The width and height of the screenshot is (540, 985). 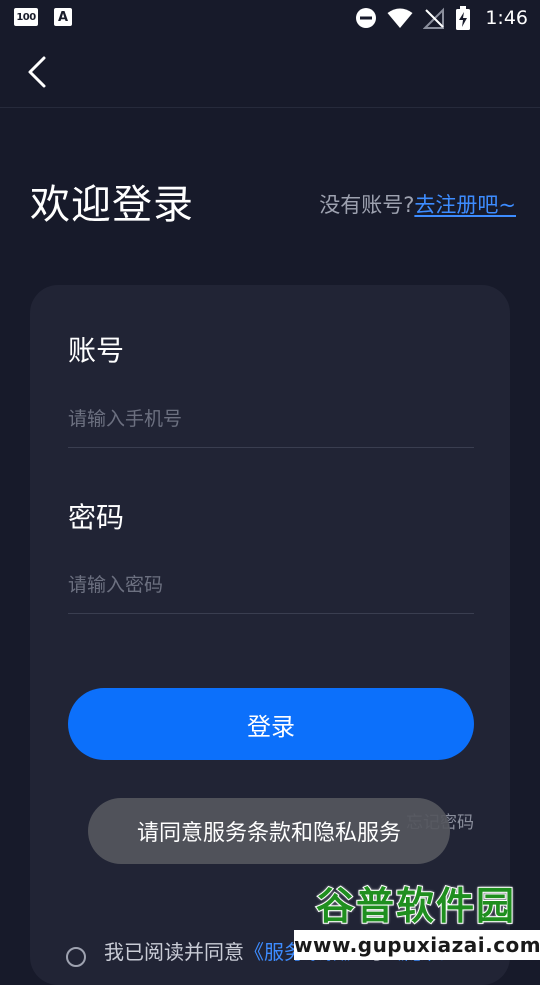 What do you see at coordinates (271, 588) in the screenshot?
I see `password-input` at bounding box center [271, 588].